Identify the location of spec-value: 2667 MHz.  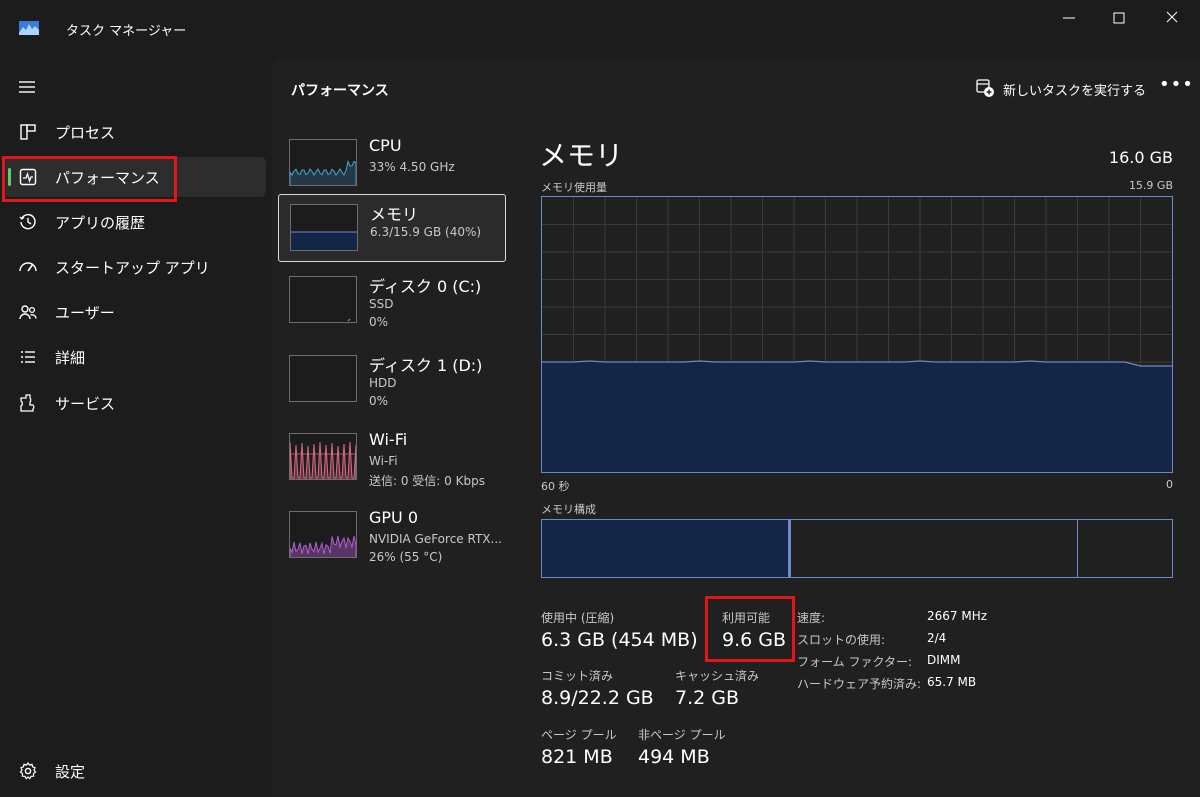
(957, 616).